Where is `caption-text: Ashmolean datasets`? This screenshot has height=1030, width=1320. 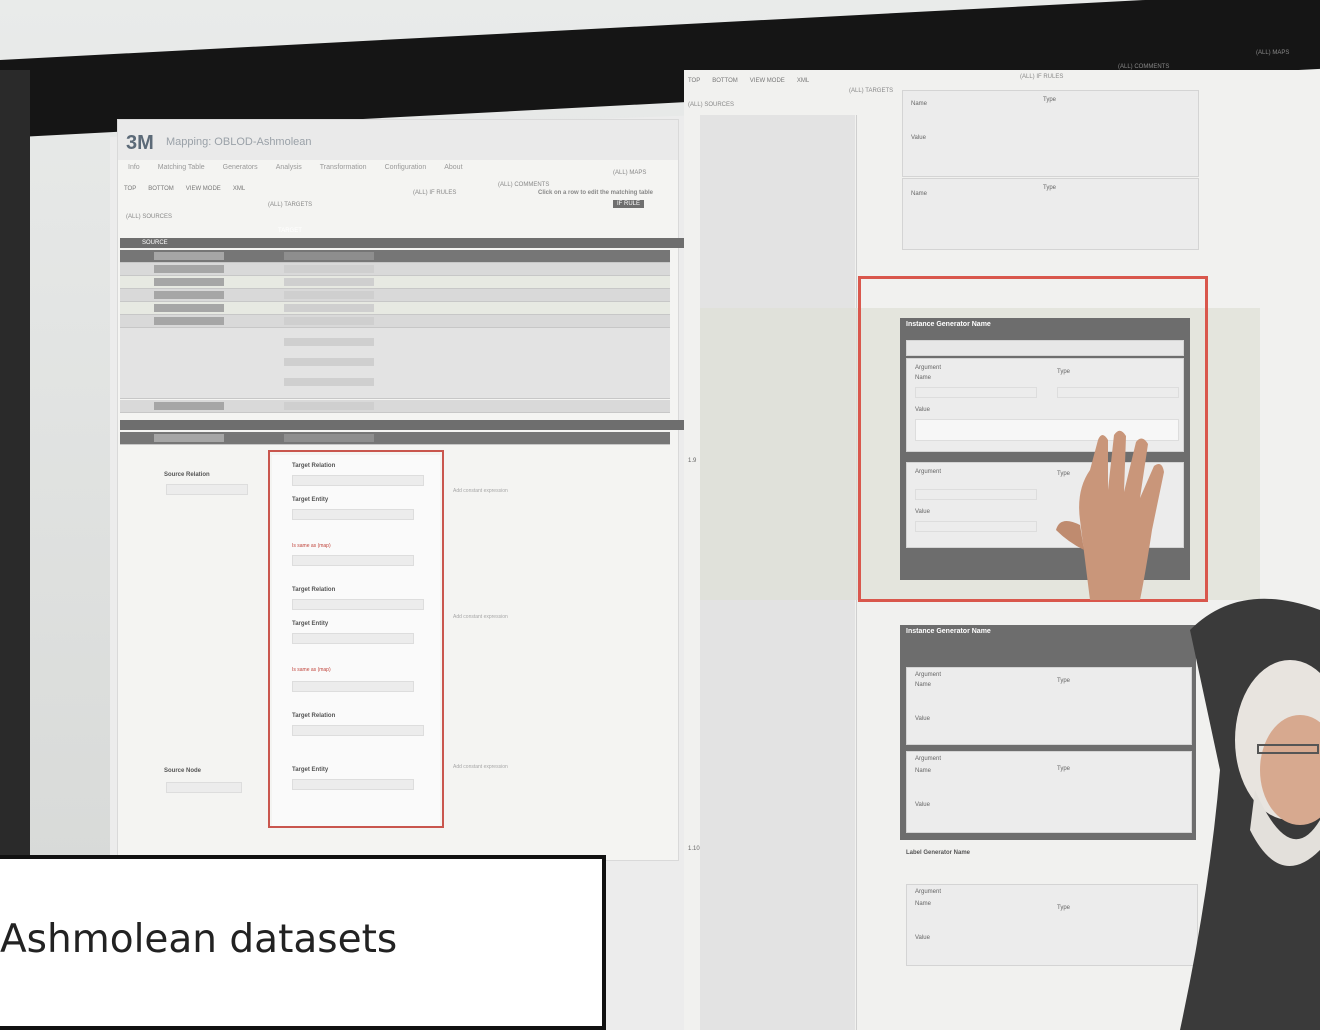
caption-text: Ashmolean datasets is located at coordinates (199, 939).